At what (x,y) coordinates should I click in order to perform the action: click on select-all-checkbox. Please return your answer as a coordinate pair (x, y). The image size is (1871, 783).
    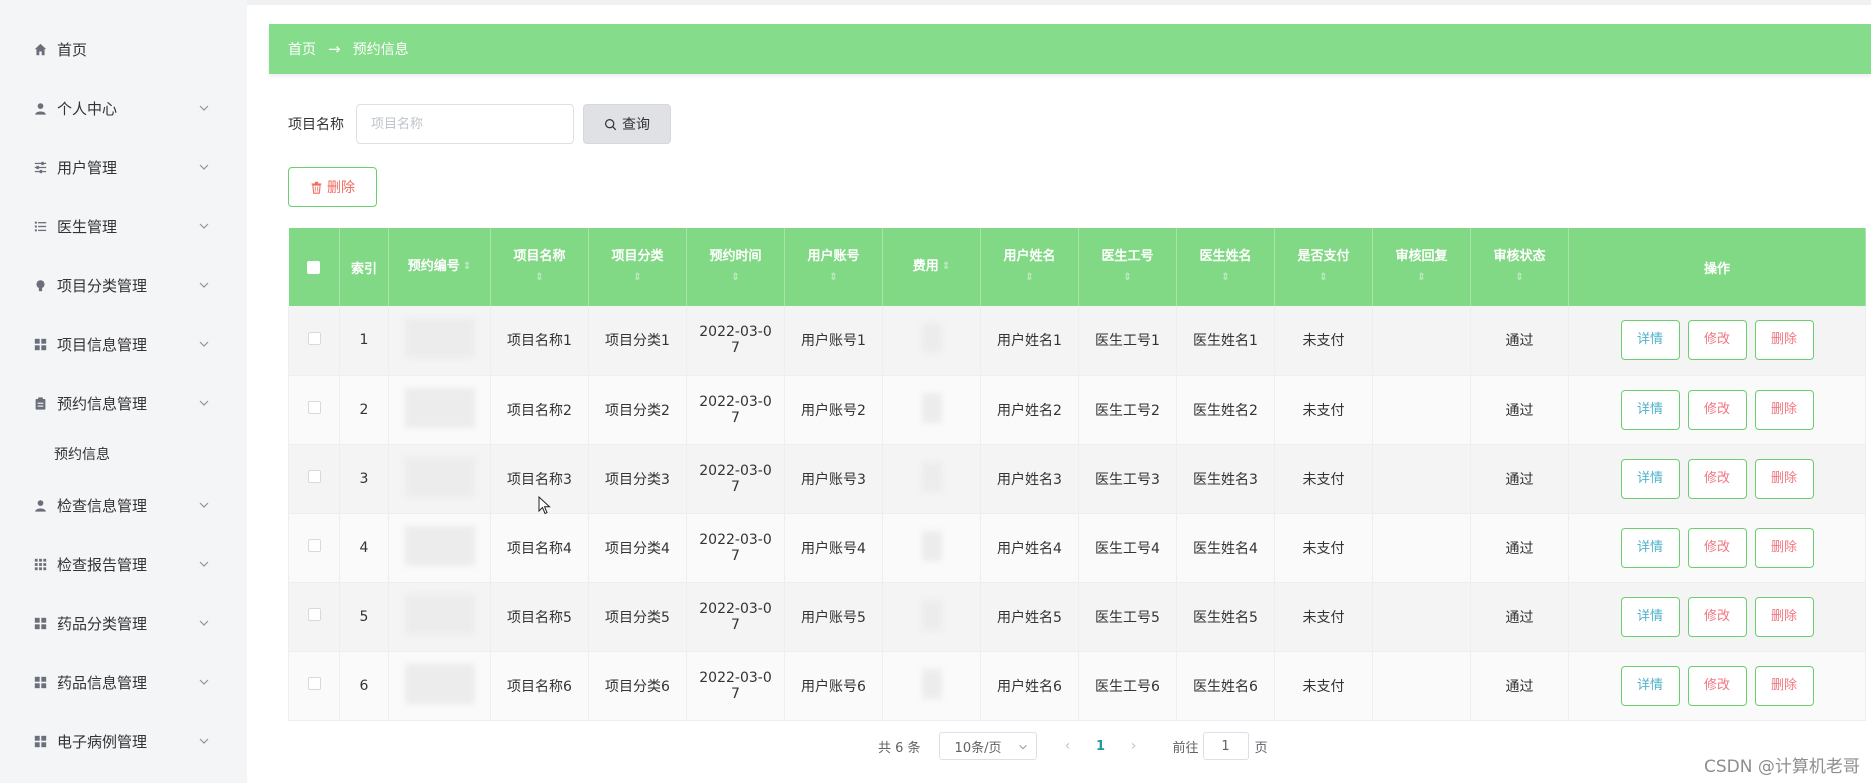
    Looking at the image, I should click on (314, 267).